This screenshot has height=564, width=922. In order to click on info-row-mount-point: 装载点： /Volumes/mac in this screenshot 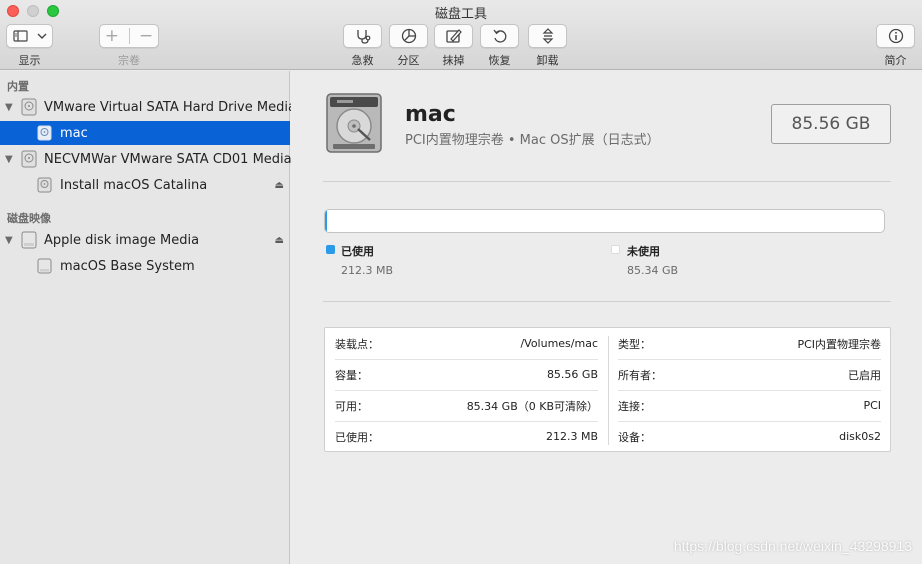, I will do `click(466, 343)`.